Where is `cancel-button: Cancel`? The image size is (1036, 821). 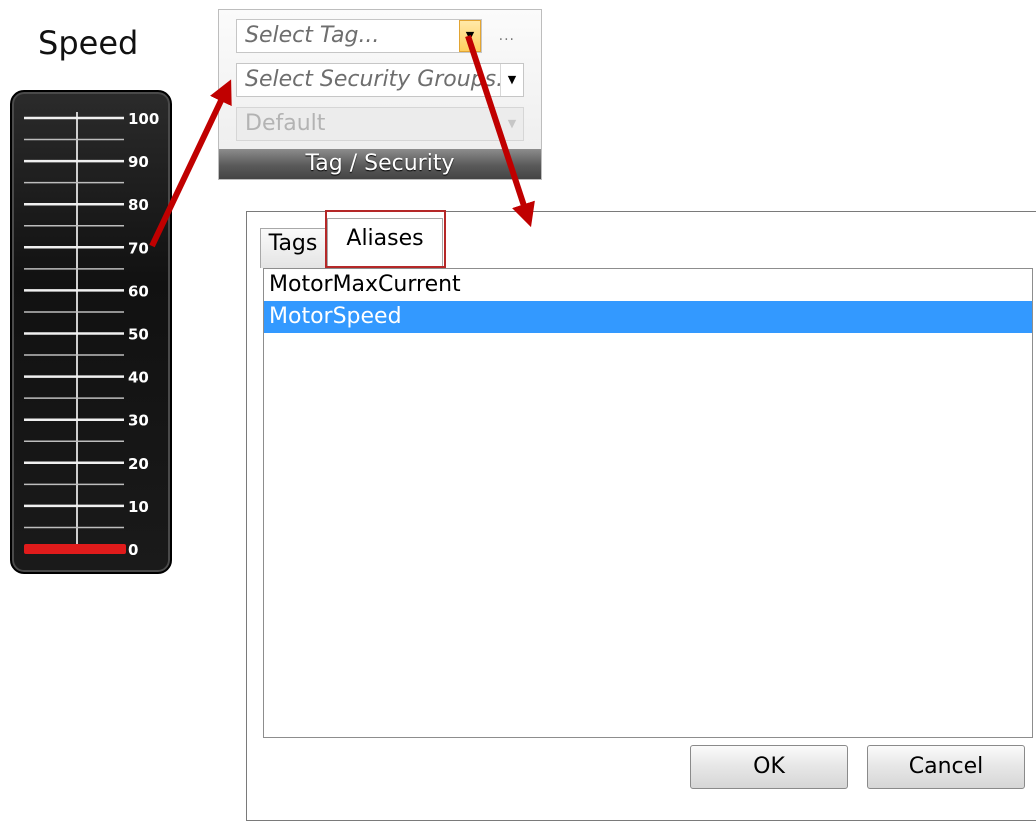
cancel-button: Cancel is located at coordinates (946, 767).